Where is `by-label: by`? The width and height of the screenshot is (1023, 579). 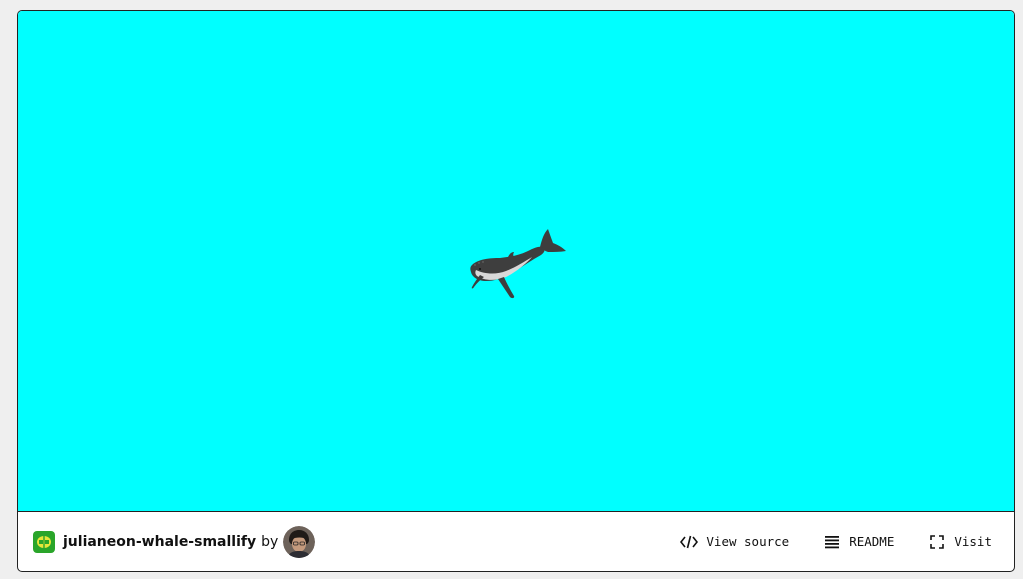 by-label: by is located at coordinates (270, 541).